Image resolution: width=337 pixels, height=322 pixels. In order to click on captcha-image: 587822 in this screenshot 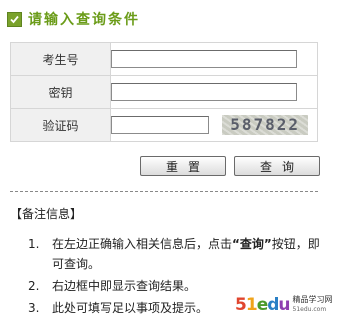, I will do `click(265, 125)`.